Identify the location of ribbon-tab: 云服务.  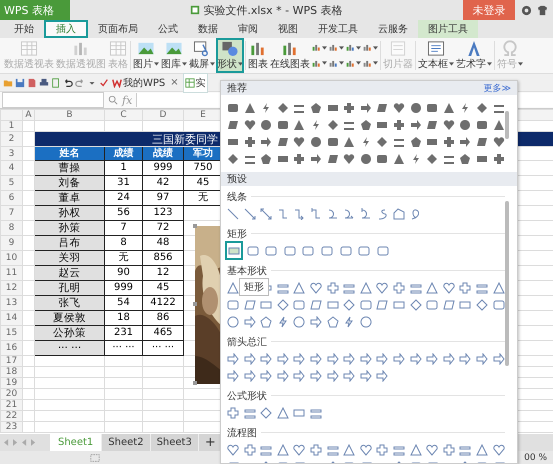
(393, 29).